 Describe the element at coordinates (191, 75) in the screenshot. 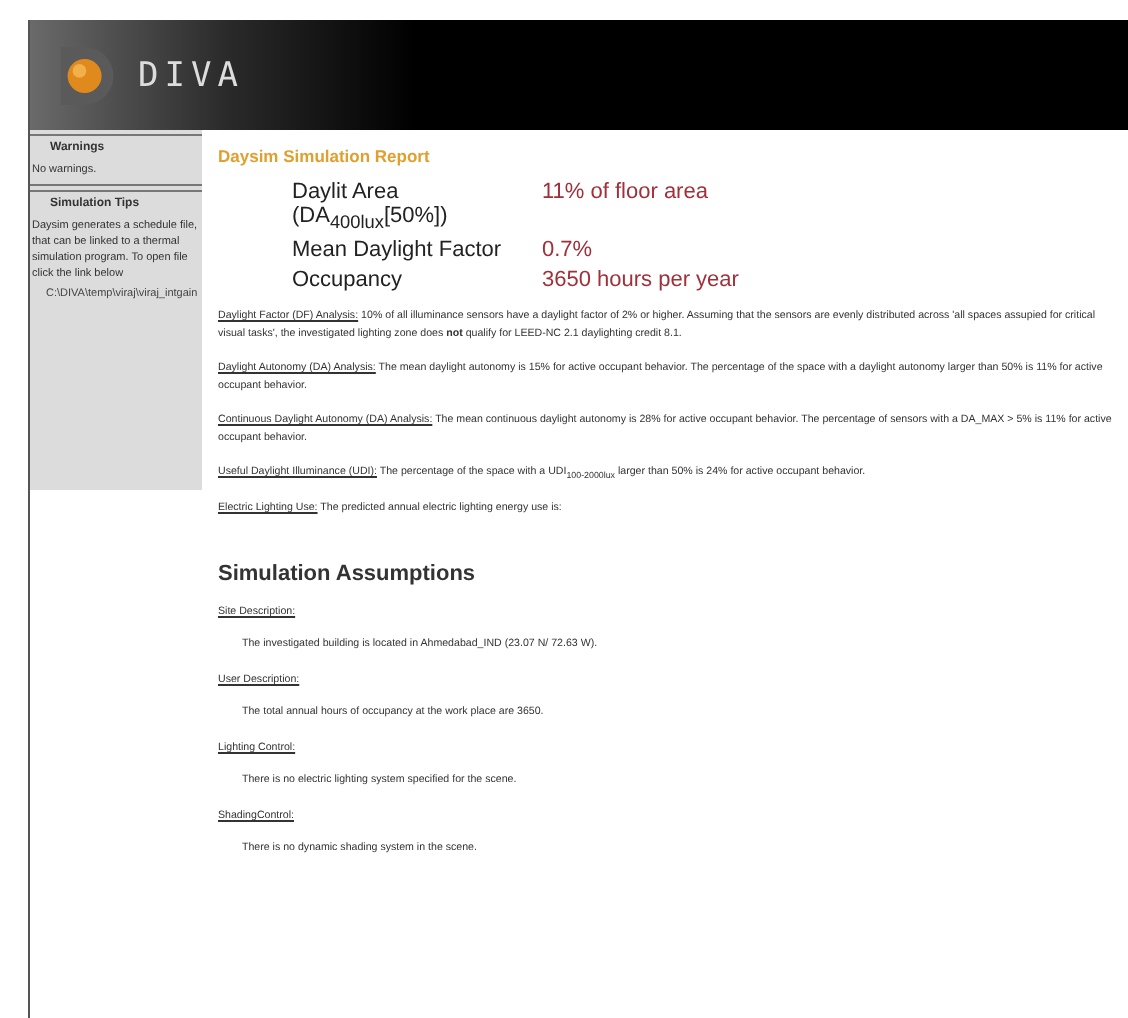

I see `logo-text: DIVA` at that location.